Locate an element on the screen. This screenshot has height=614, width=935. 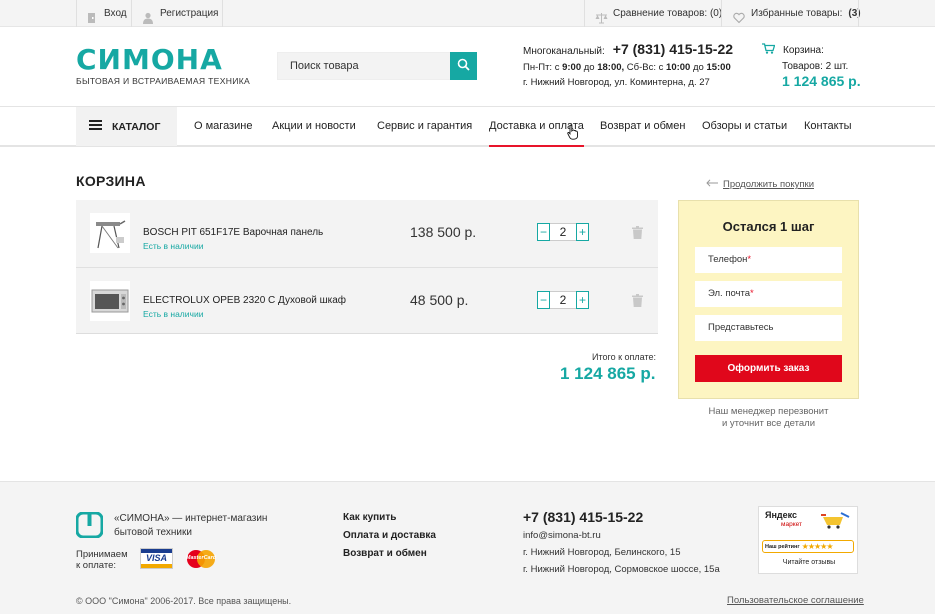
compare-label: Сравнение товаров: (0) is located at coordinates (668, 13).